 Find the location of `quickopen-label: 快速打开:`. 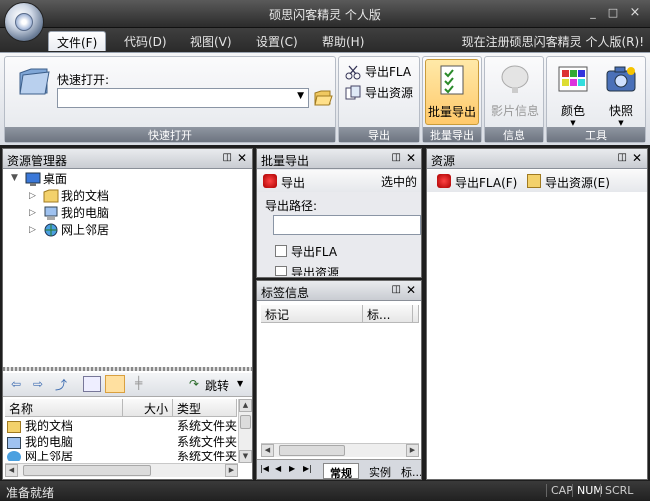

quickopen-label: 快速打开: is located at coordinates (83, 80).